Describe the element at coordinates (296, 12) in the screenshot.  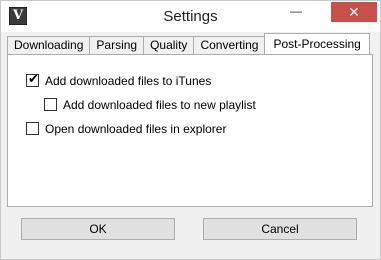
I see `minimize-button: —` at that location.